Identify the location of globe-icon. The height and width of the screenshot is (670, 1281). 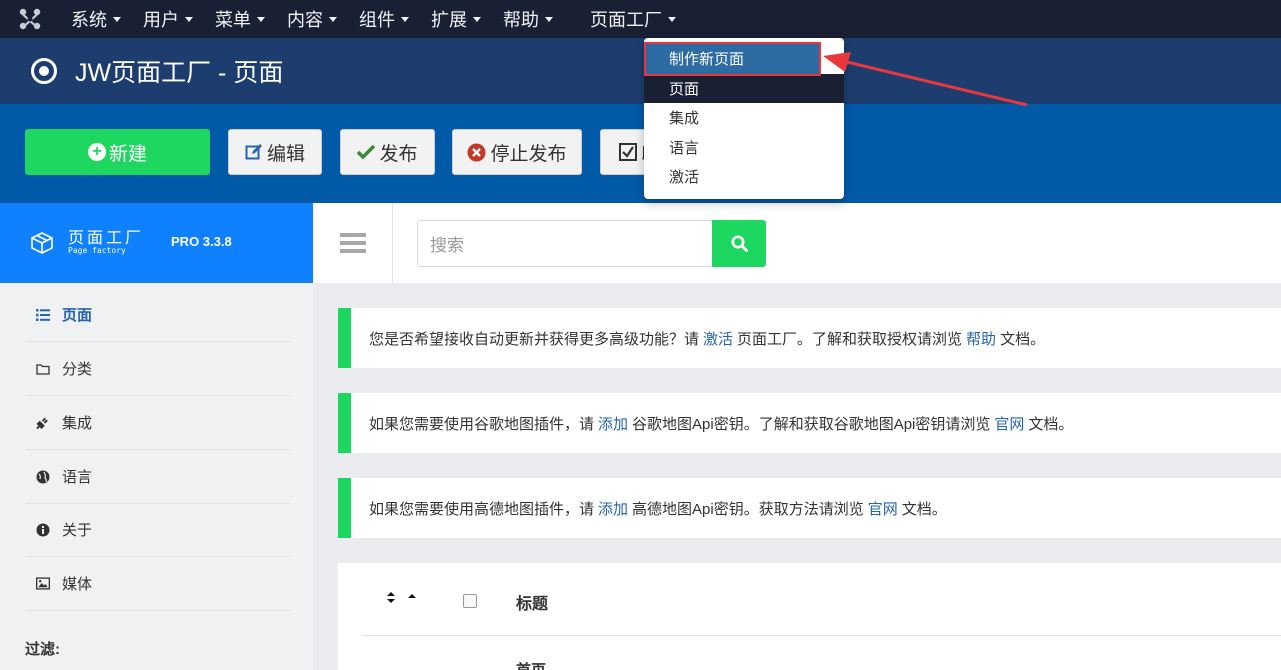
(43, 477).